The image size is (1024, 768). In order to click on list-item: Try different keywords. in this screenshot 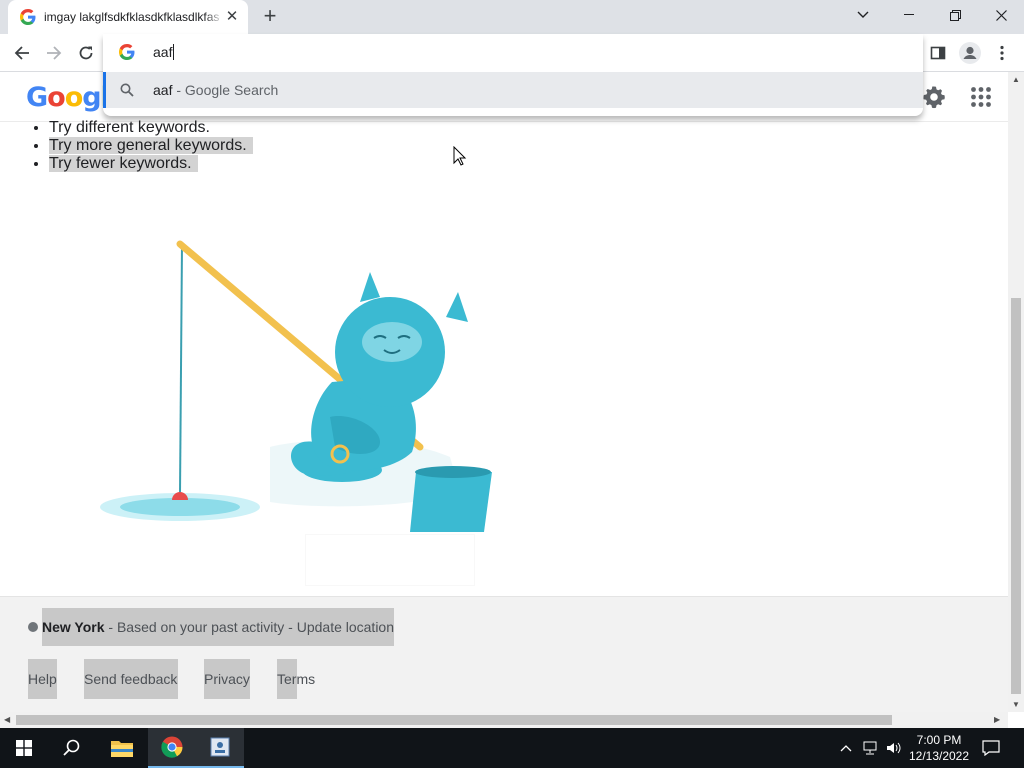, I will do `click(151, 128)`.